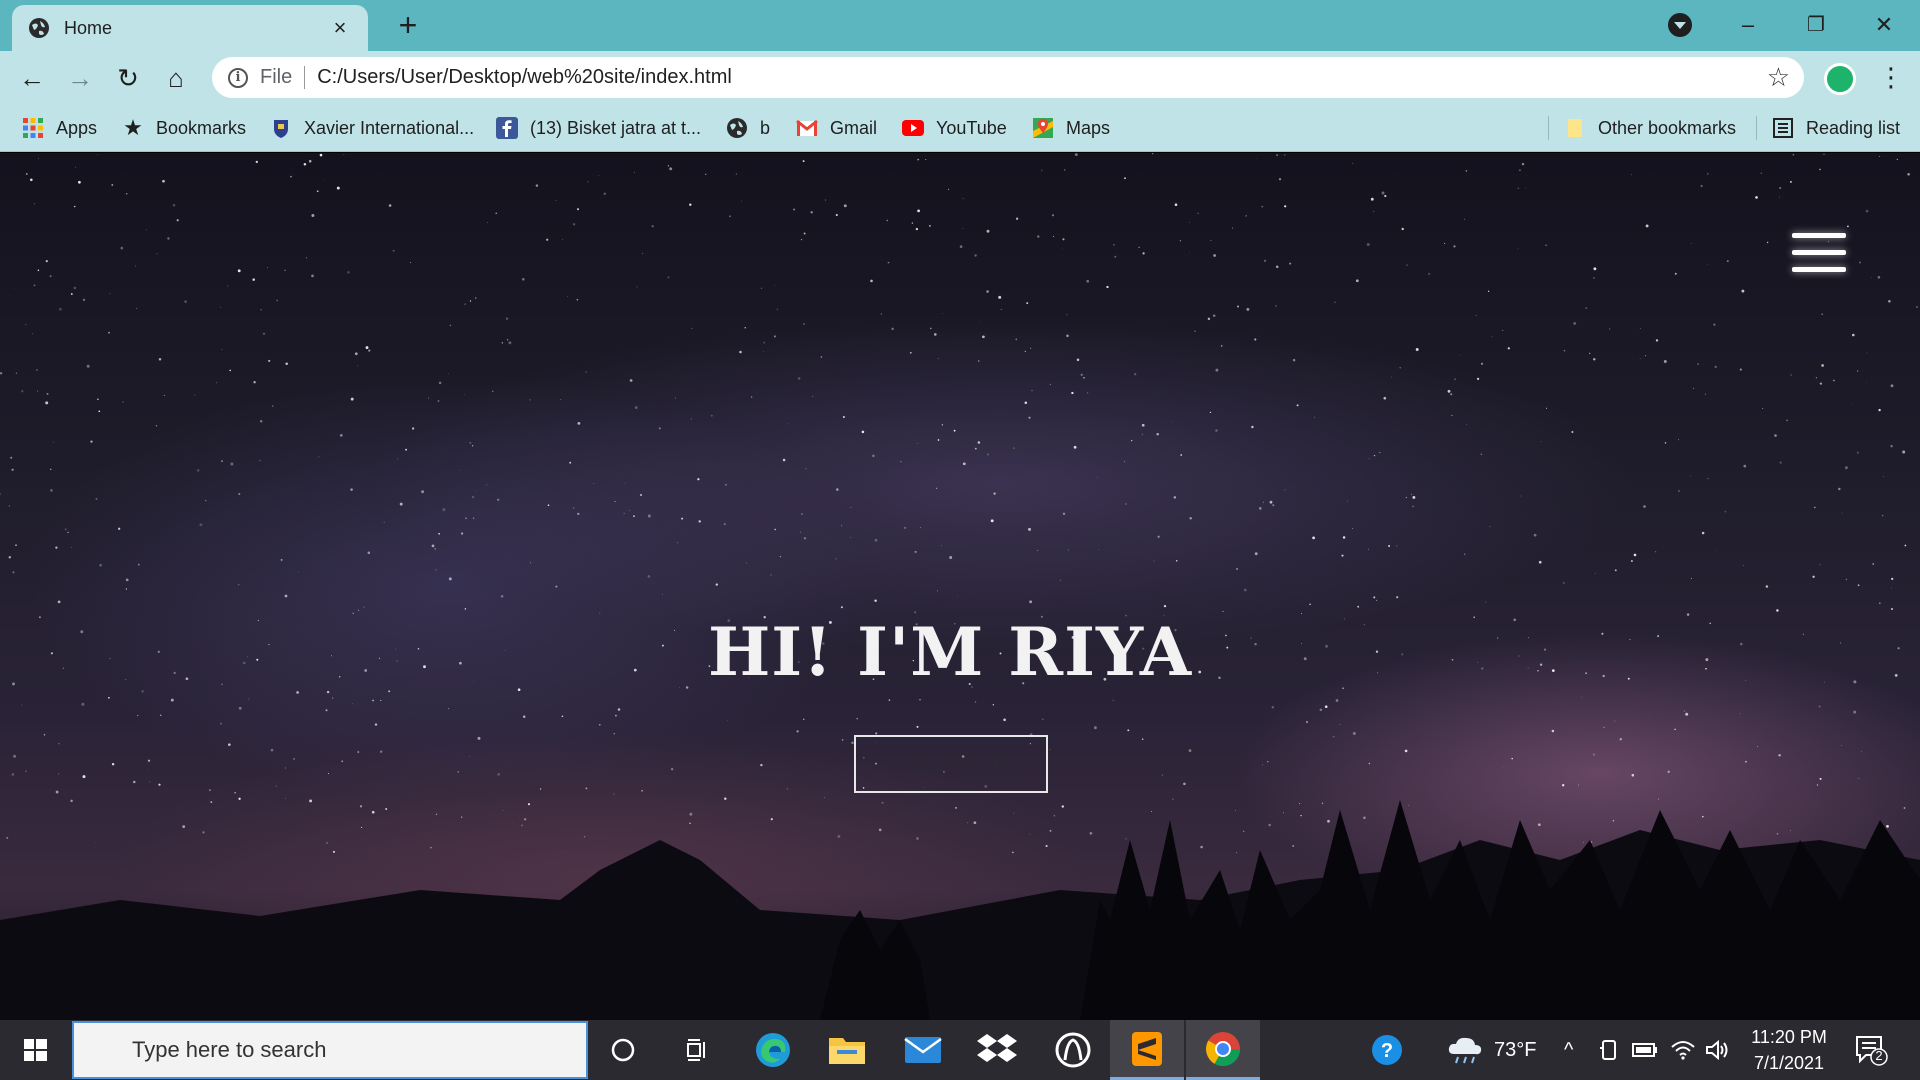 The width and height of the screenshot is (1920, 1080). I want to click on apps-grid-icon, so click(33, 128).